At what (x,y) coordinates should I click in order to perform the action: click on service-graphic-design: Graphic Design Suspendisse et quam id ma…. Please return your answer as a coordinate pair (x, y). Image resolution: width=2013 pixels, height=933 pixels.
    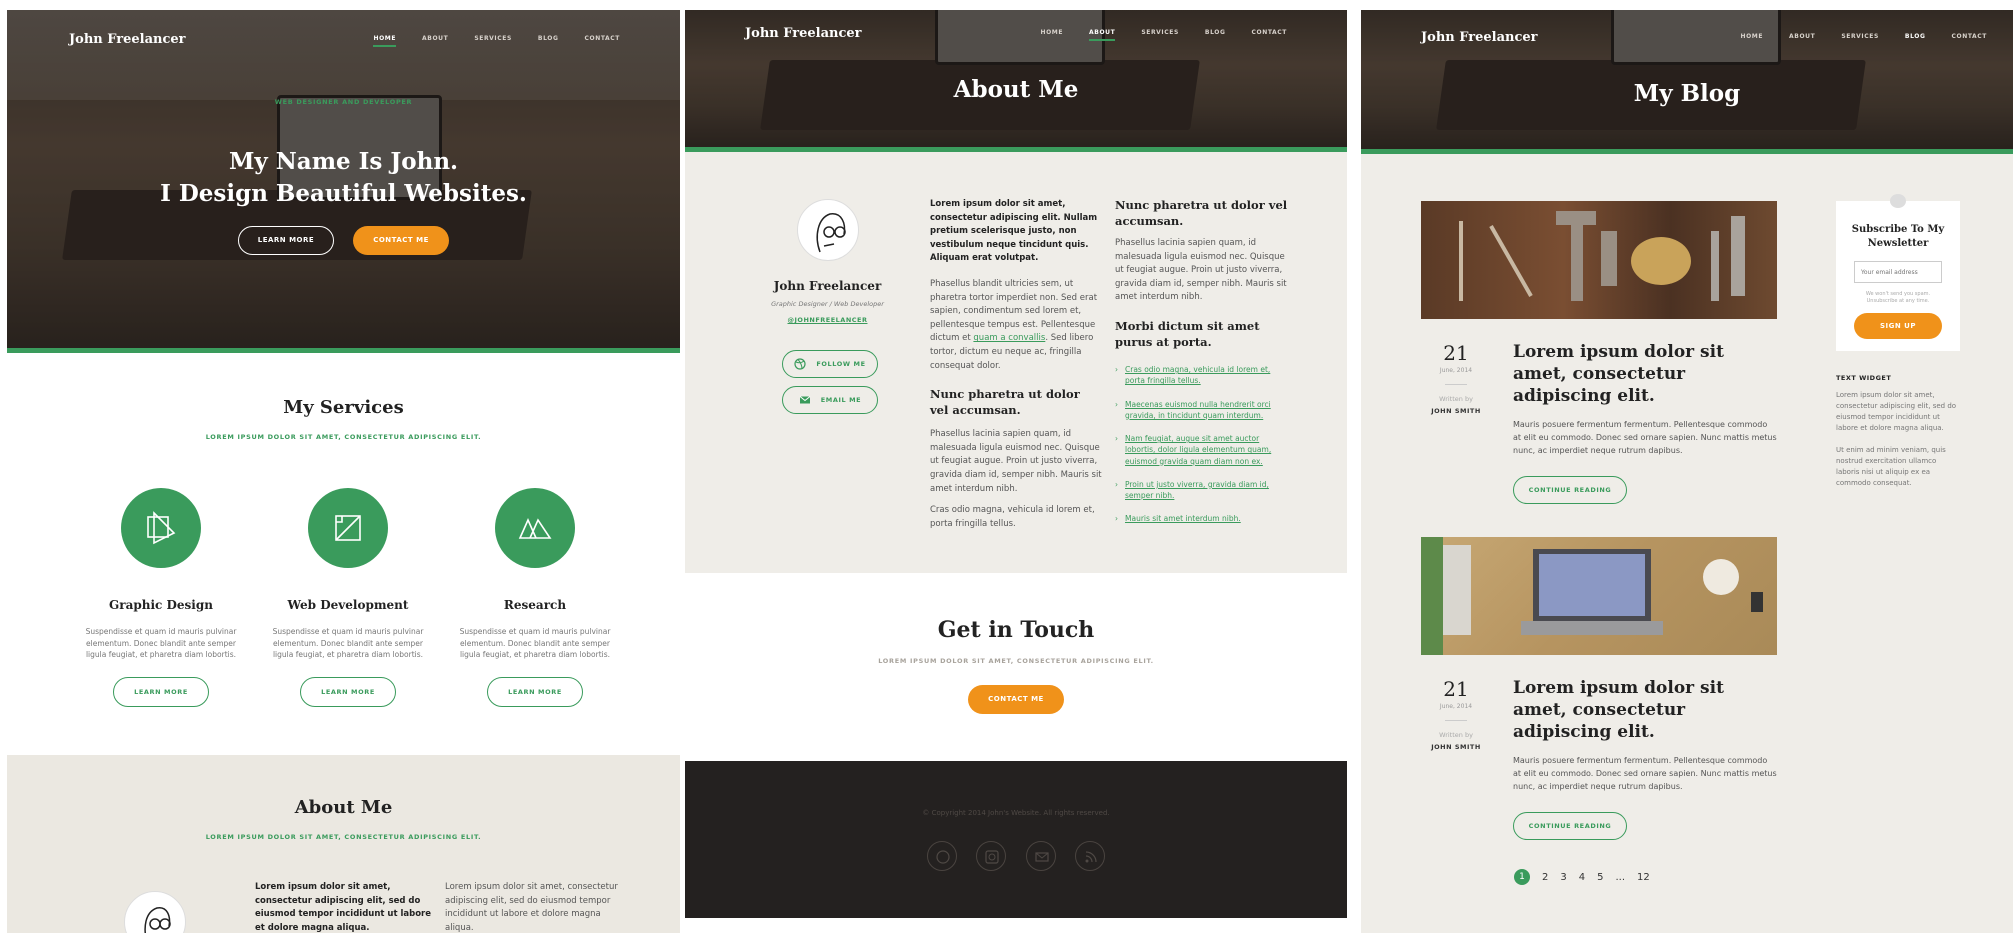
    Looking at the image, I should click on (161, 597).